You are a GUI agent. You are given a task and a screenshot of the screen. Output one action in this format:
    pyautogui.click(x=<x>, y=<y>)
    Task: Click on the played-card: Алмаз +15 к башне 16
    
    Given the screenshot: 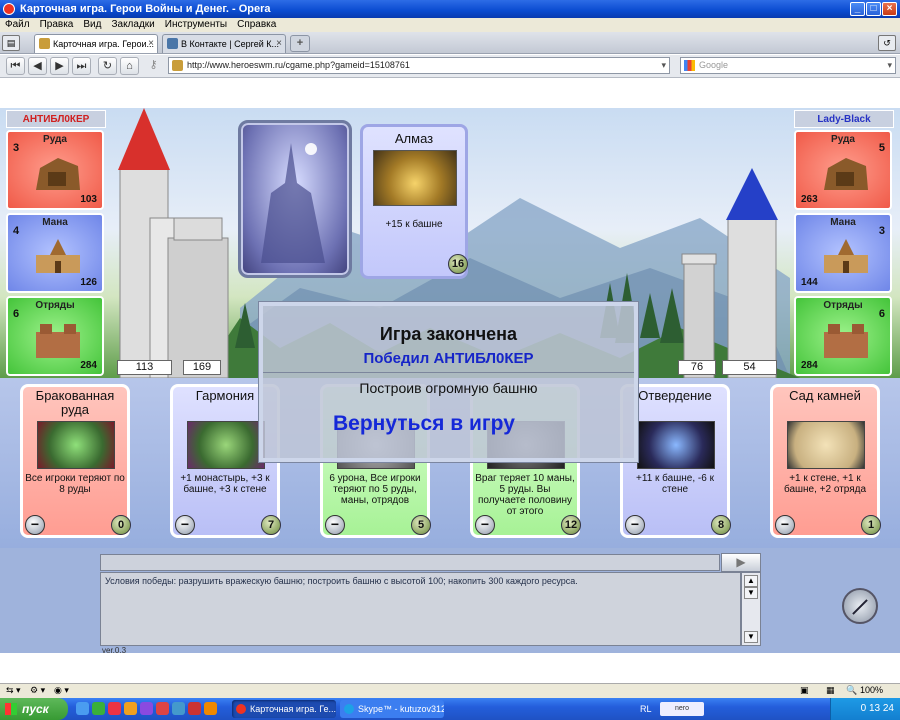 What is the action you would take?
    pyautogui.click(x=414, y=201)
    